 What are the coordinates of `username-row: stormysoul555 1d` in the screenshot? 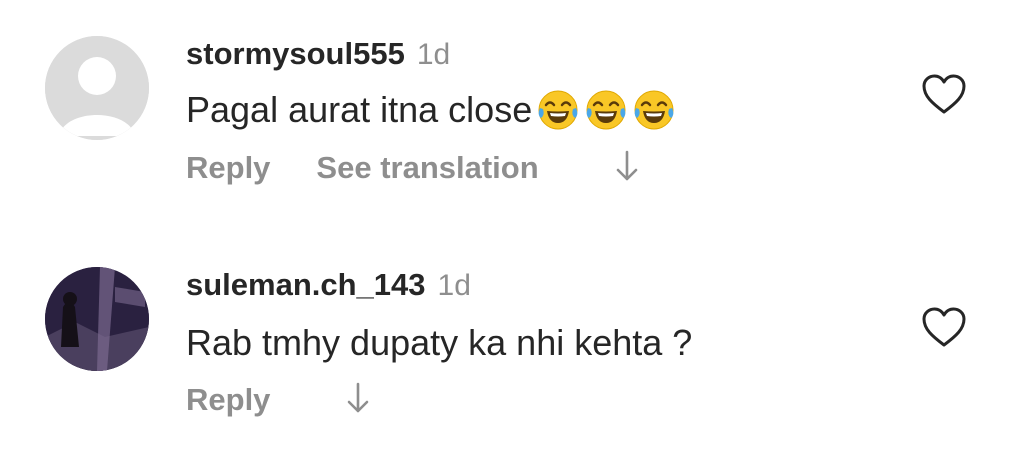 It's located at (318, 54).